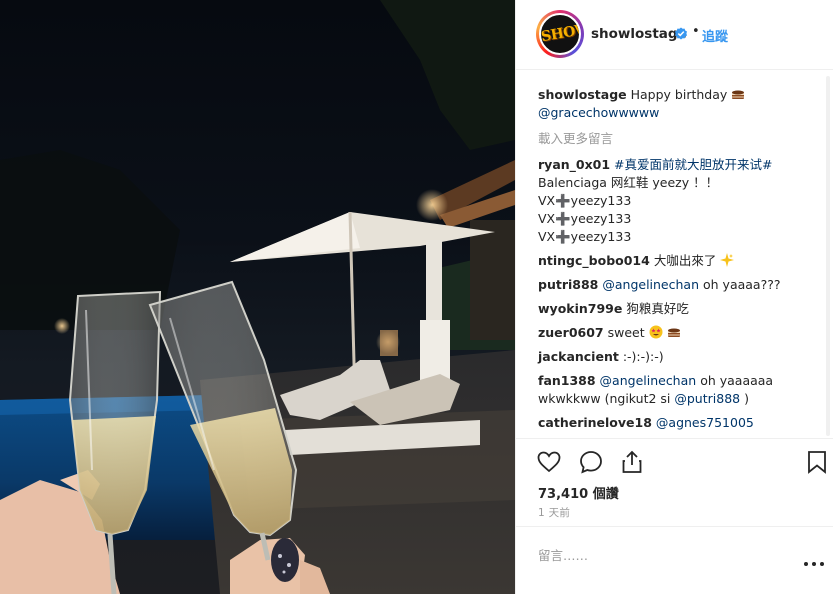 Image resolution: width=833 pixels, height=594 pixels. I want to click on bookmark-icon, so click(817, 462).